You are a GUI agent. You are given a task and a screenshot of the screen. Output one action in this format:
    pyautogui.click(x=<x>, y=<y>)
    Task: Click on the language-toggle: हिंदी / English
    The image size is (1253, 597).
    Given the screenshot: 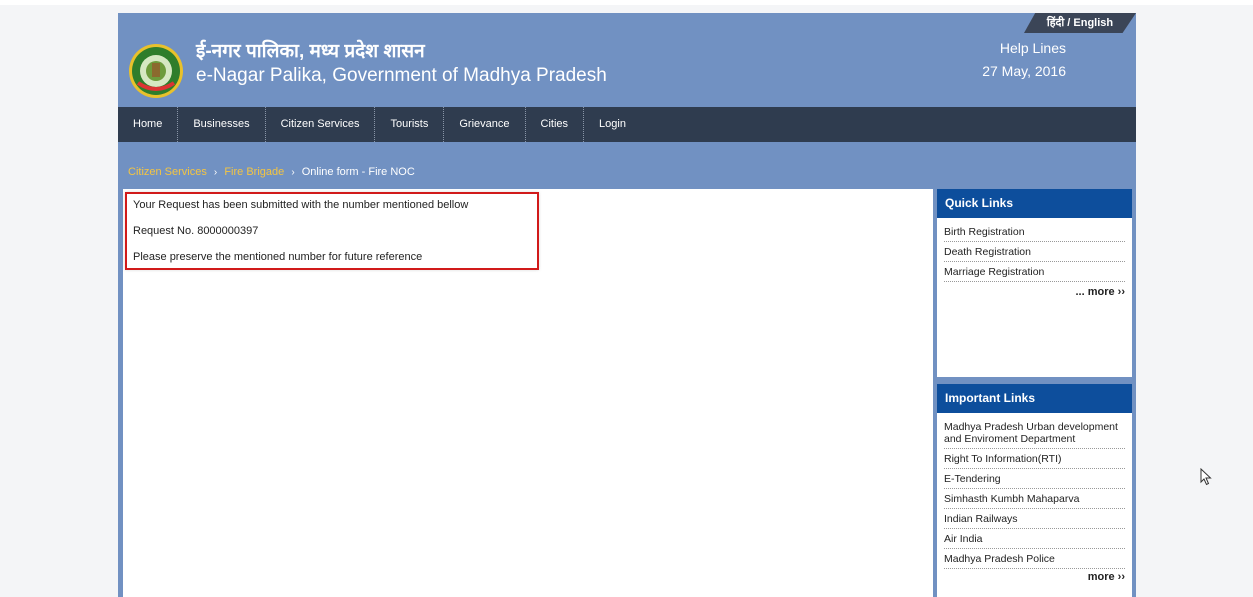 What is the action you would take?
    pyautogui.click(x=1080, y=23)
    